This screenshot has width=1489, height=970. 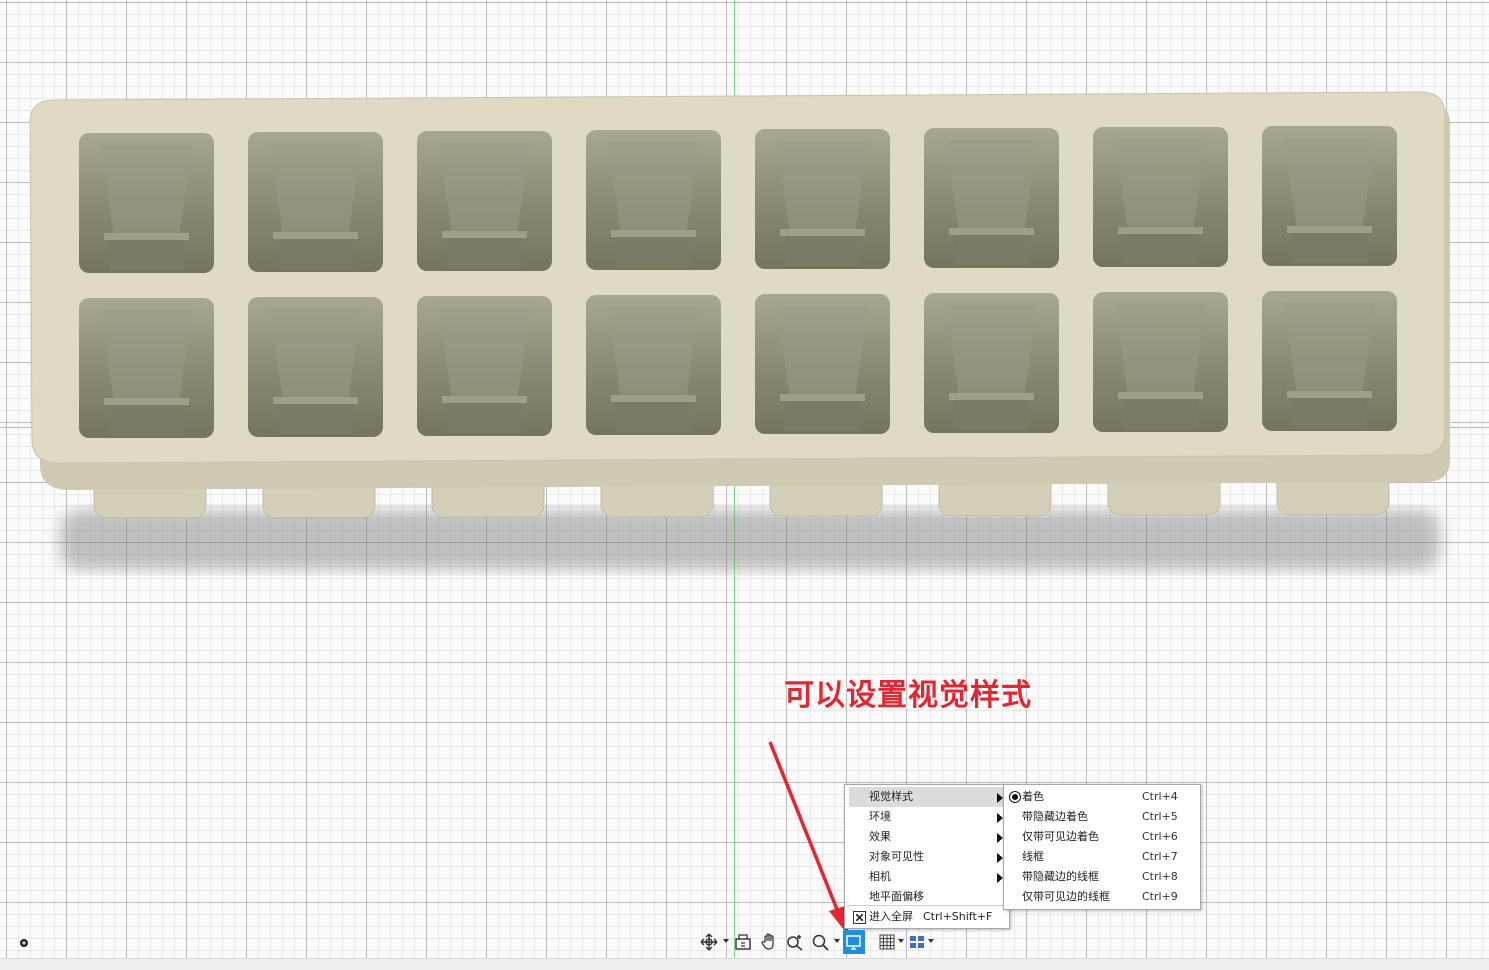 I want to click on annotation-text: 可以设置视觉样式, so click(x=908, y=695).